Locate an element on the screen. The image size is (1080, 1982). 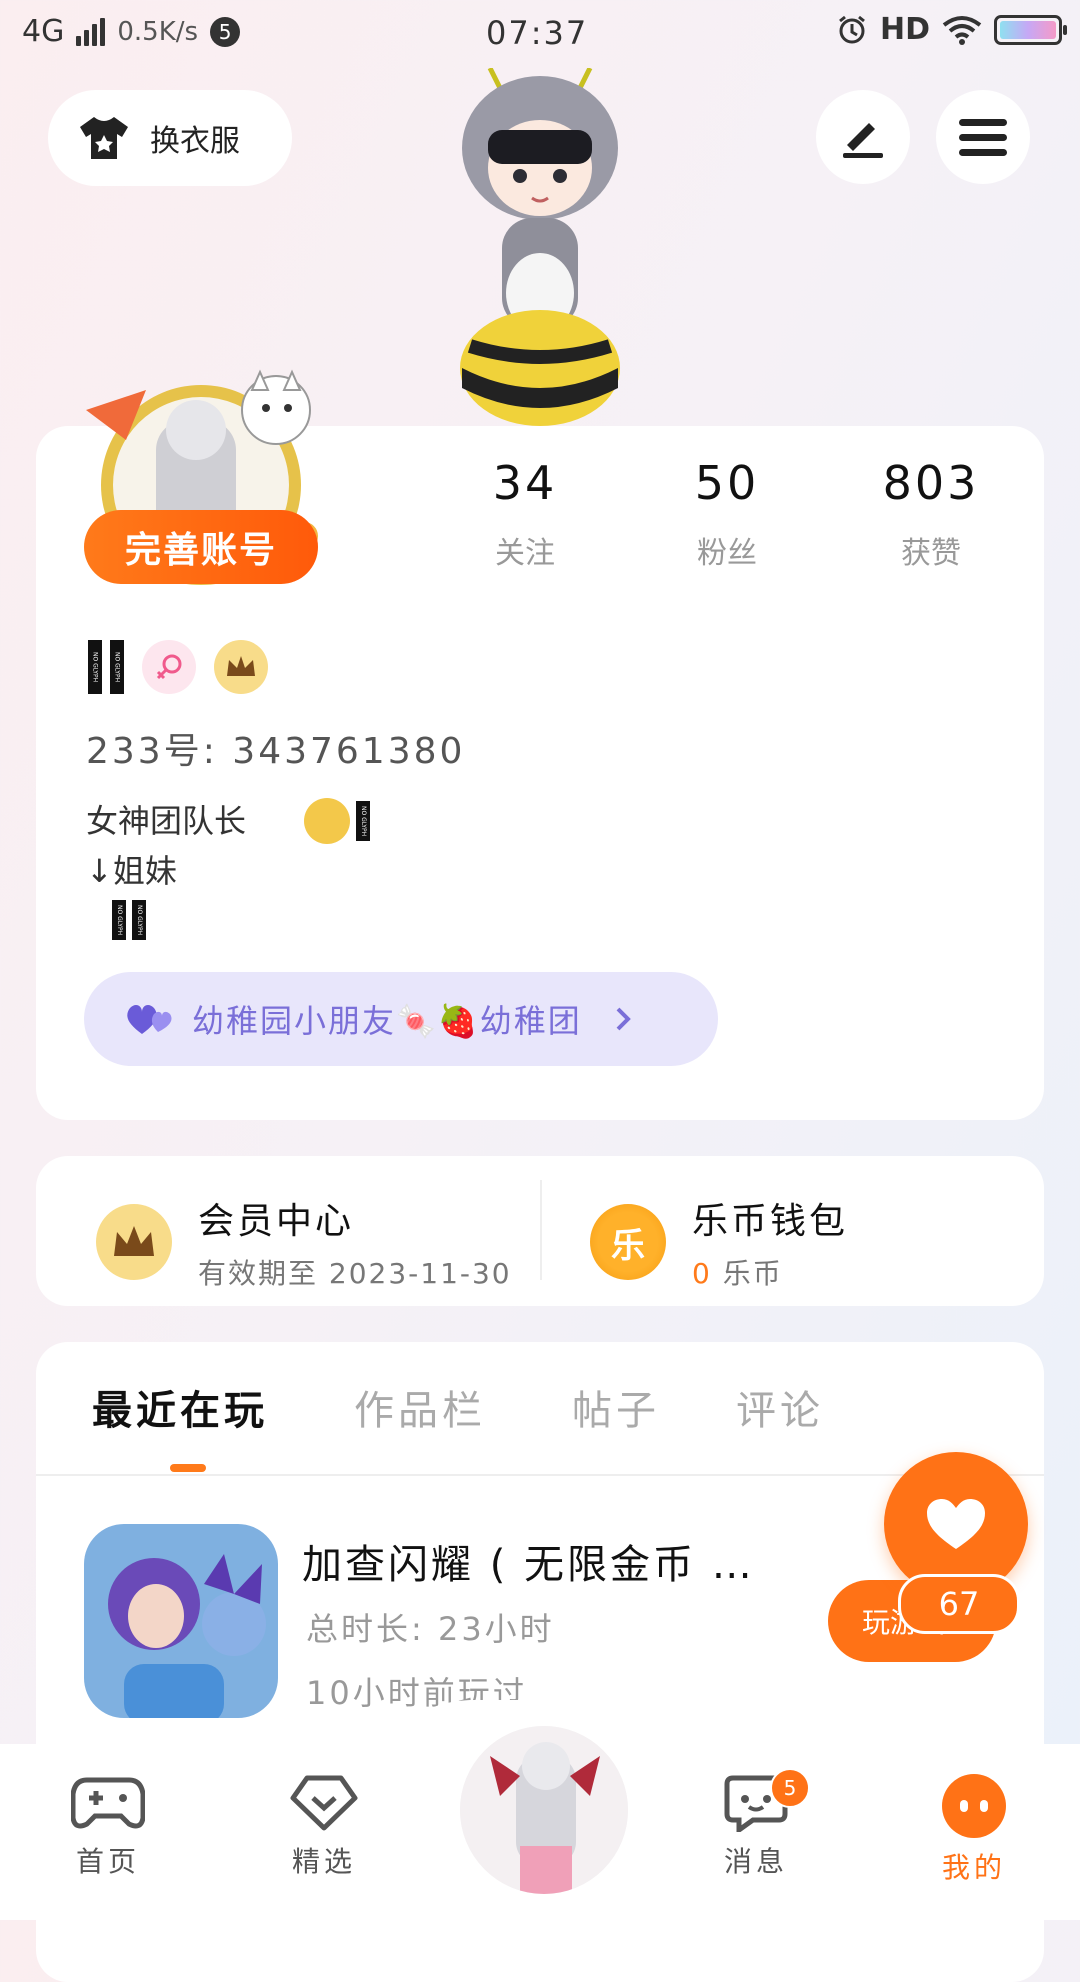
followers-label: 粉丝 is located at coordinates (727, 553).